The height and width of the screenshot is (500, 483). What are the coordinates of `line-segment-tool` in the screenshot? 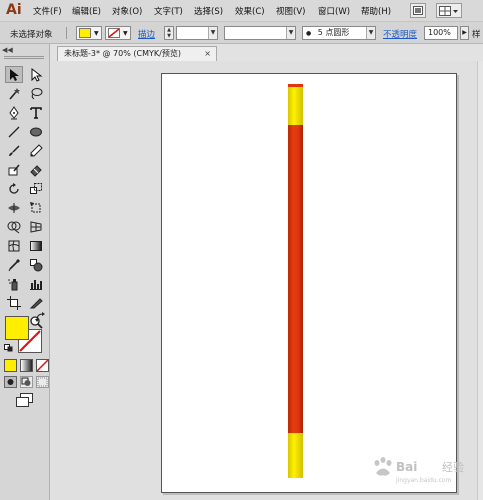 It's located at (14, 131).